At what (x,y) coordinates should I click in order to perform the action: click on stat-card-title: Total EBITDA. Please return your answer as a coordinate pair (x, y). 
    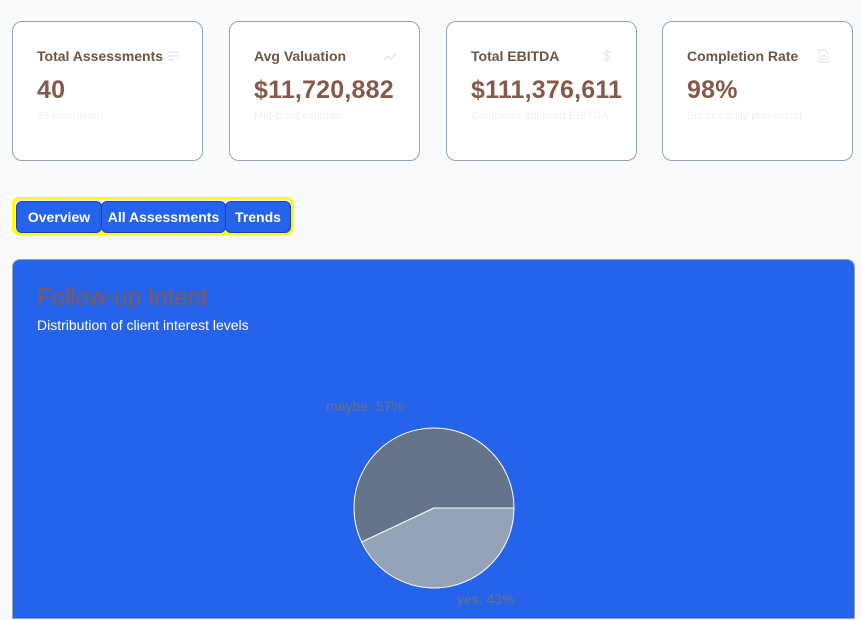
    Looking at the image, I should click on (515, 56).